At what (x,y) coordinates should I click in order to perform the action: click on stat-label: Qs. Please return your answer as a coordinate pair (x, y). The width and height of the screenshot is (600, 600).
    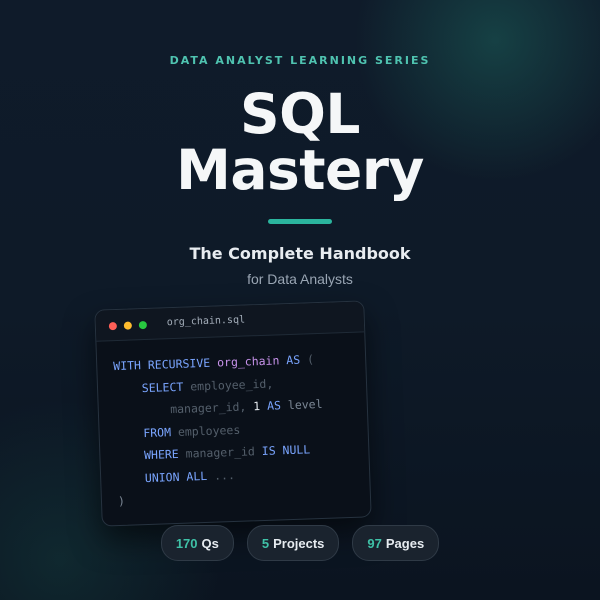
    Looking at the image, I should click on (210, 543).